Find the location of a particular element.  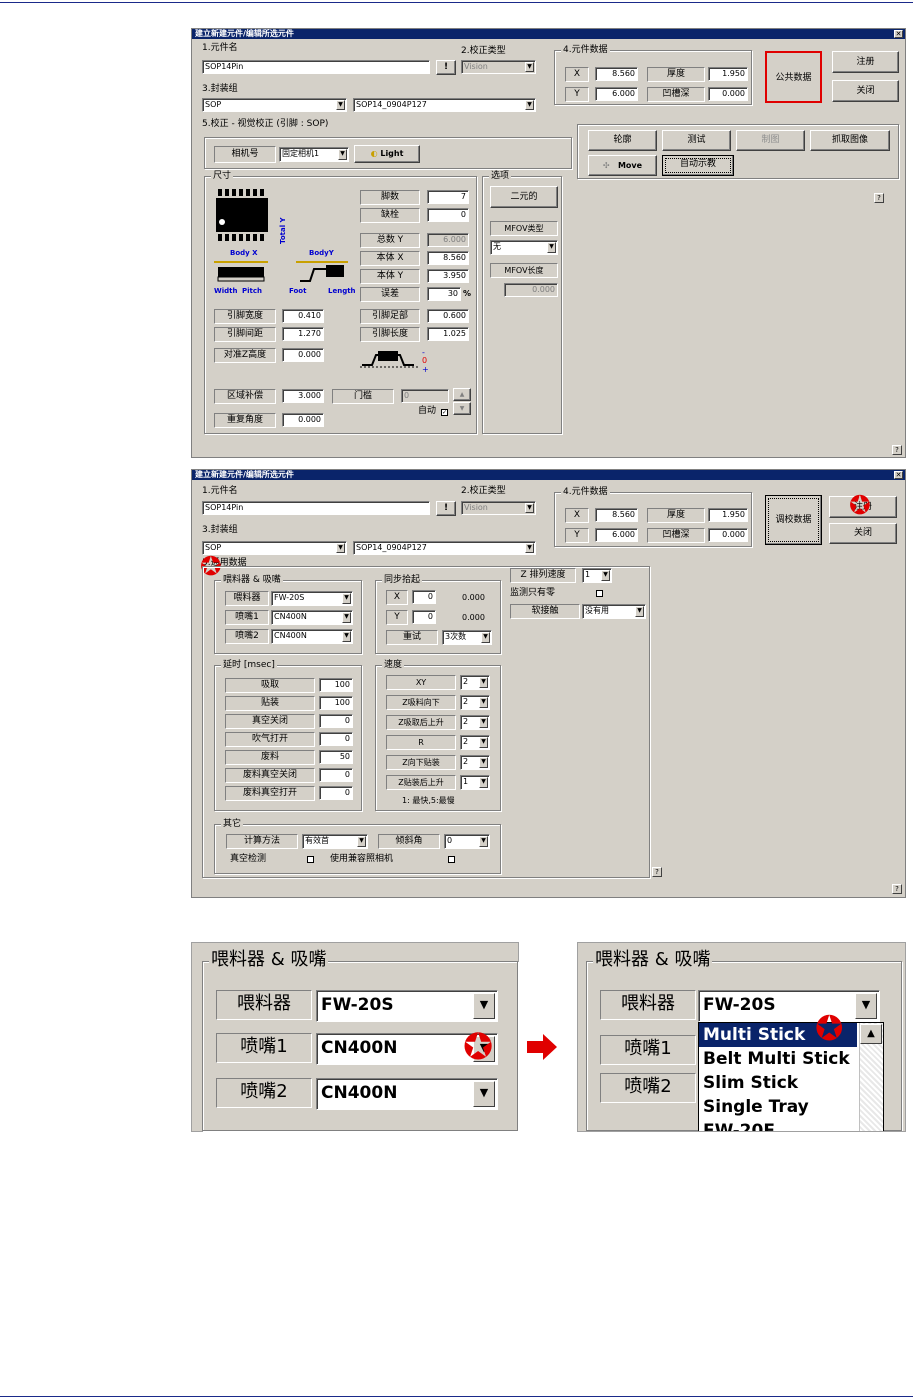

lead-length-input: 1.025 is located at coordinates (448, 334).